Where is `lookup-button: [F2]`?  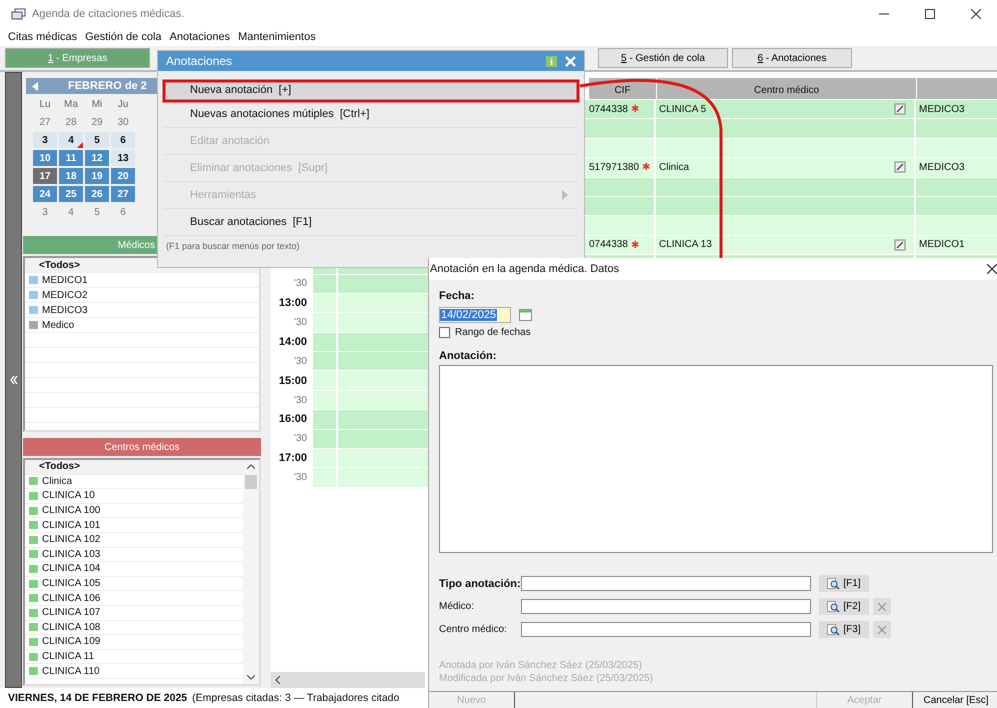
lookup-button: [F2] is located at coordinates (844, 606).